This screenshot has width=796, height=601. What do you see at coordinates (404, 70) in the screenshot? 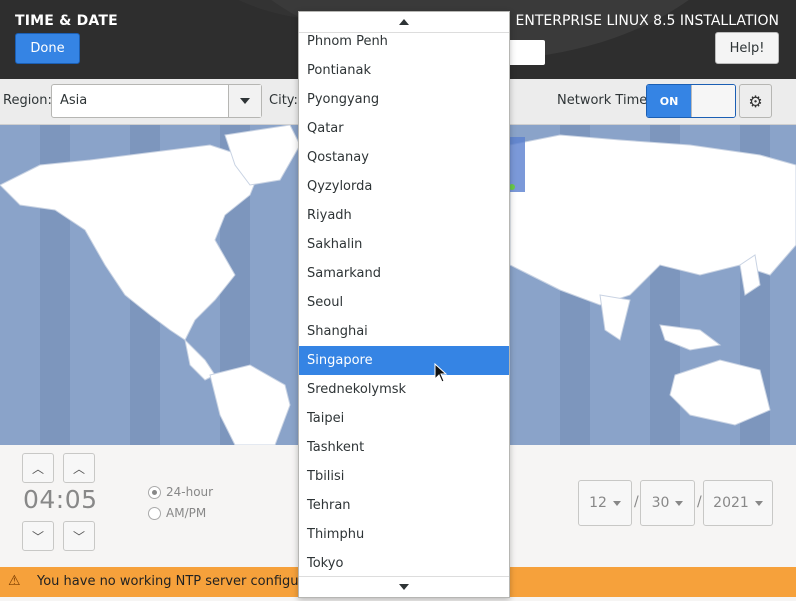
I see `city-list-item: Pontianak` at bounding box center [404, 70].